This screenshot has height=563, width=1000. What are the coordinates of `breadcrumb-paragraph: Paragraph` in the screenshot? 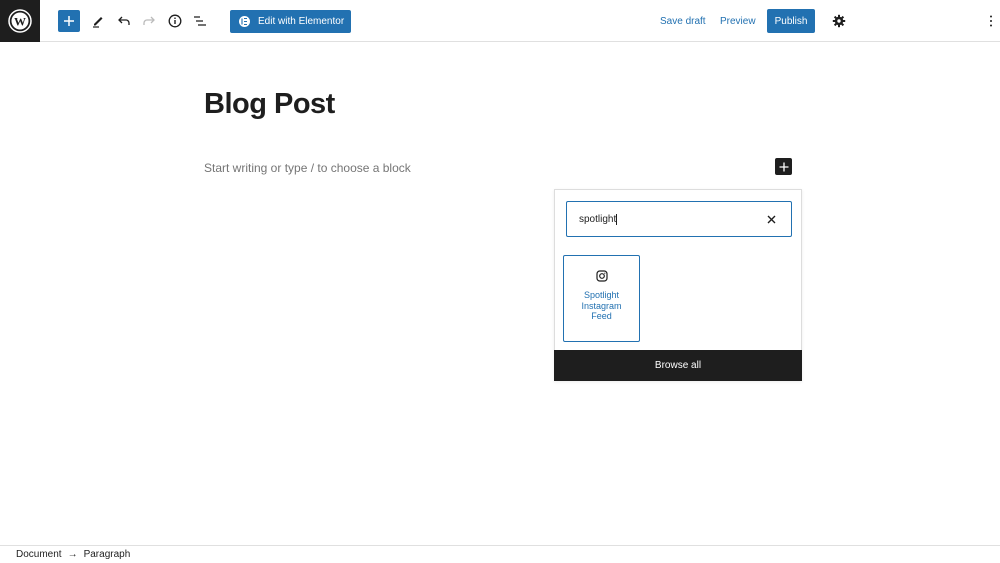 It's located at (107, 554).